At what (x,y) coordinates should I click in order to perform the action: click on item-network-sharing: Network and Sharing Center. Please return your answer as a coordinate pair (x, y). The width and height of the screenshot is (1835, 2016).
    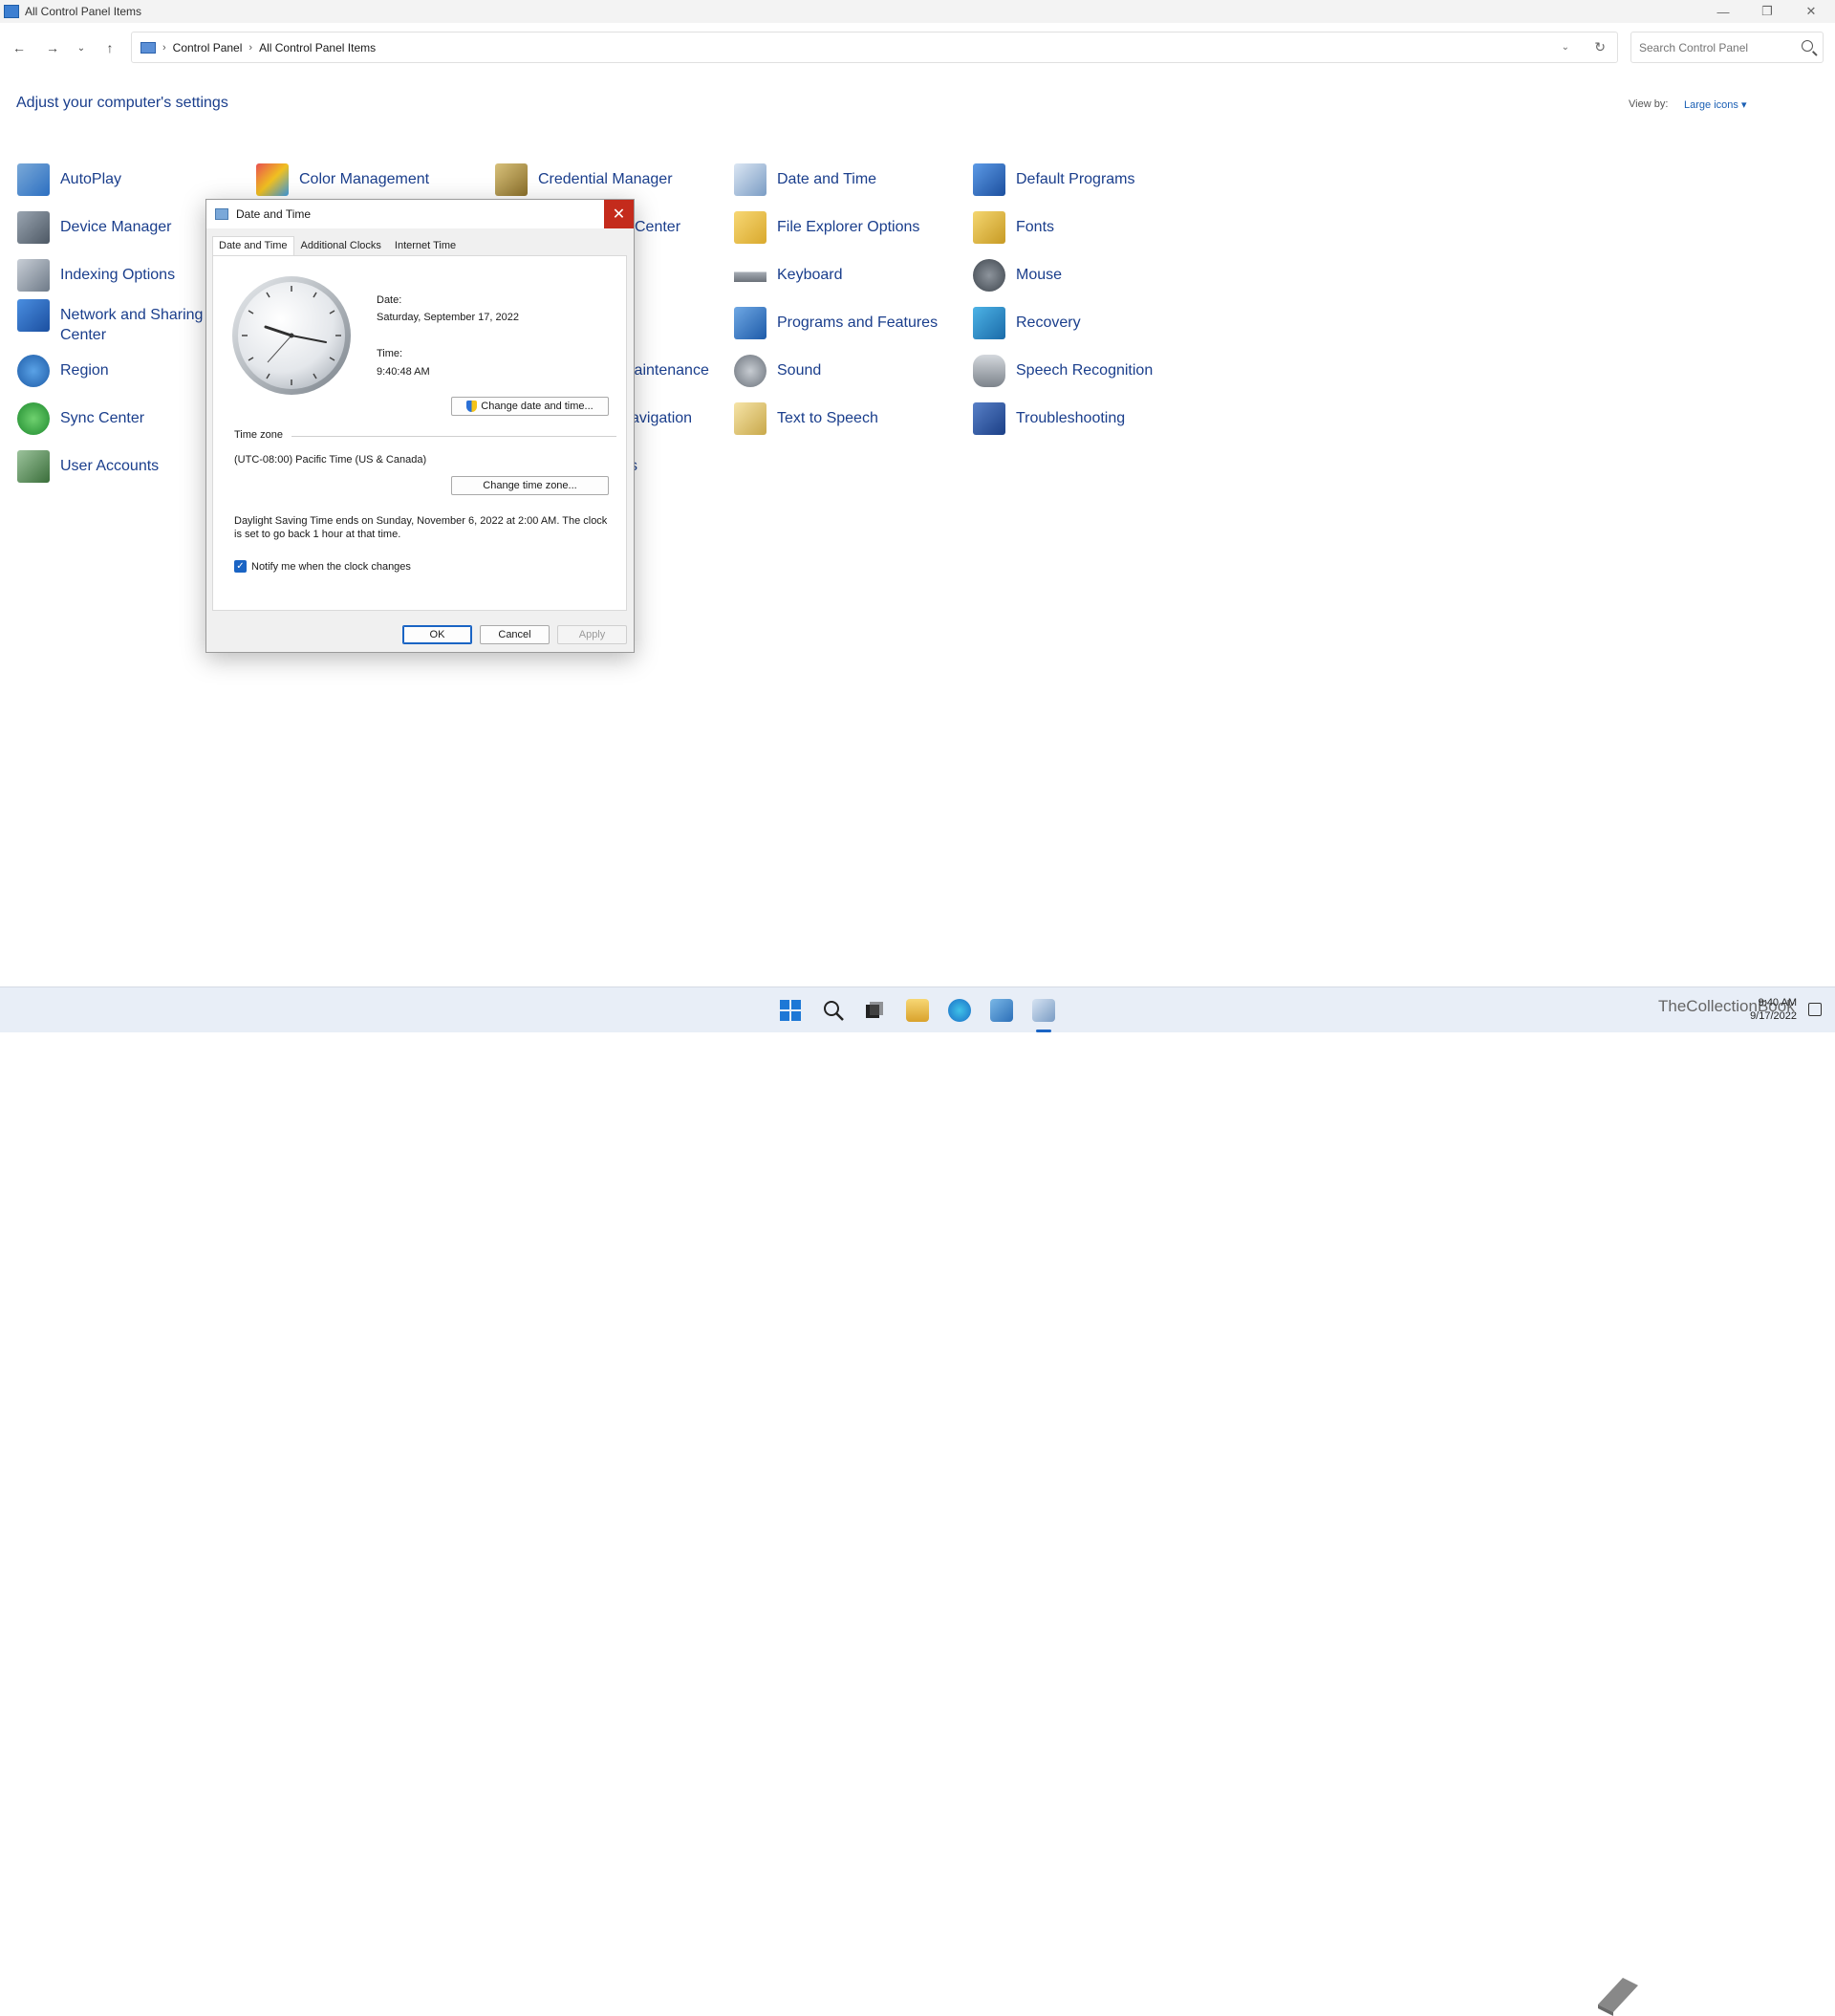
    Looking at the image, I should click on (112, 322).